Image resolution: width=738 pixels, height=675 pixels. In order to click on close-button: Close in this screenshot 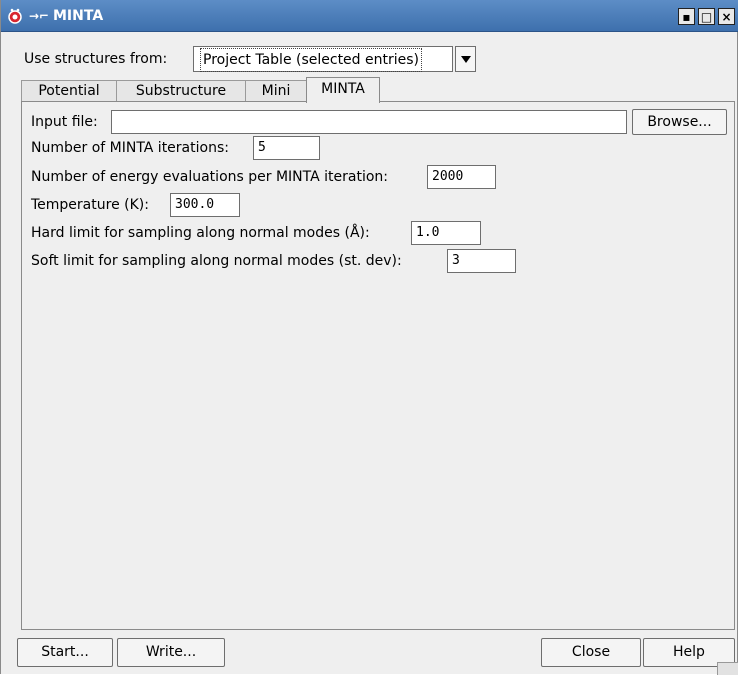, I will do `click(591, 652)`.